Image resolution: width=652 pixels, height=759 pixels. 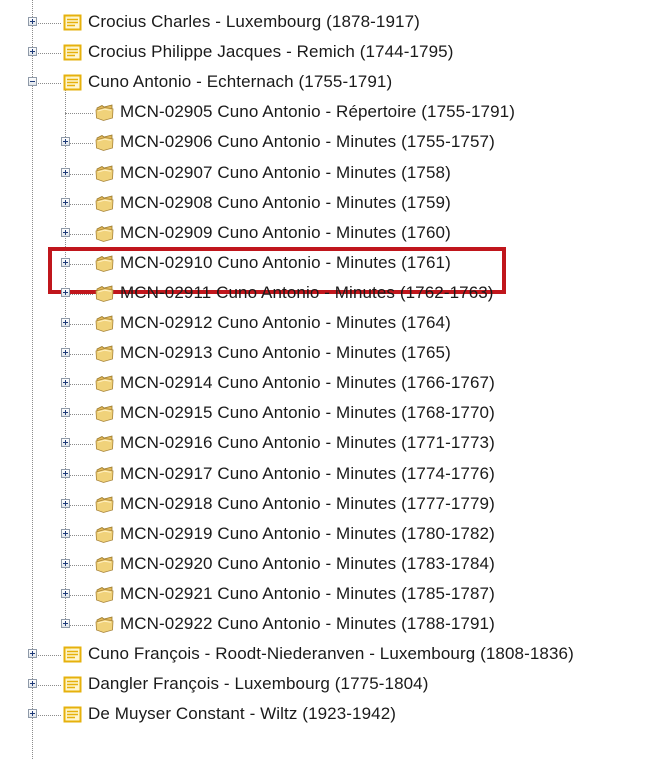 What do you see at coordinates (240, 81) in the screenshot?
I see `tree-node-label: Cuno Antonio - Echternach (1755-1791)` at bounding box center [240, 81].